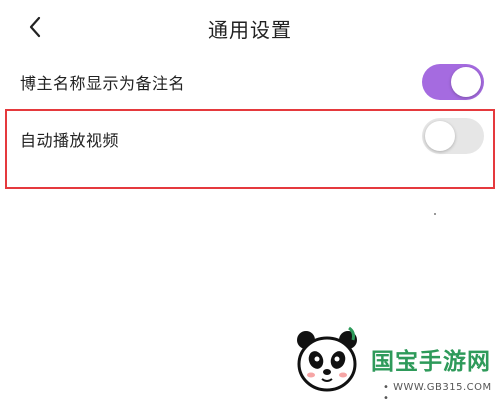 The image size is (500, 404). What do you see at coordinates (431, 362) in the screenshot?
I see `watermark-title: 国宝手游网` at bounding box center [431, 362].